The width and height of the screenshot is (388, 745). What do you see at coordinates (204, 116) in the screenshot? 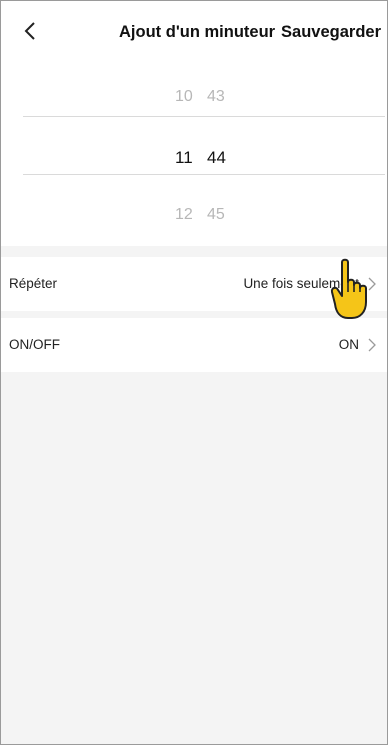
I see `picker-divider-top` at bounding box center [204, 116].